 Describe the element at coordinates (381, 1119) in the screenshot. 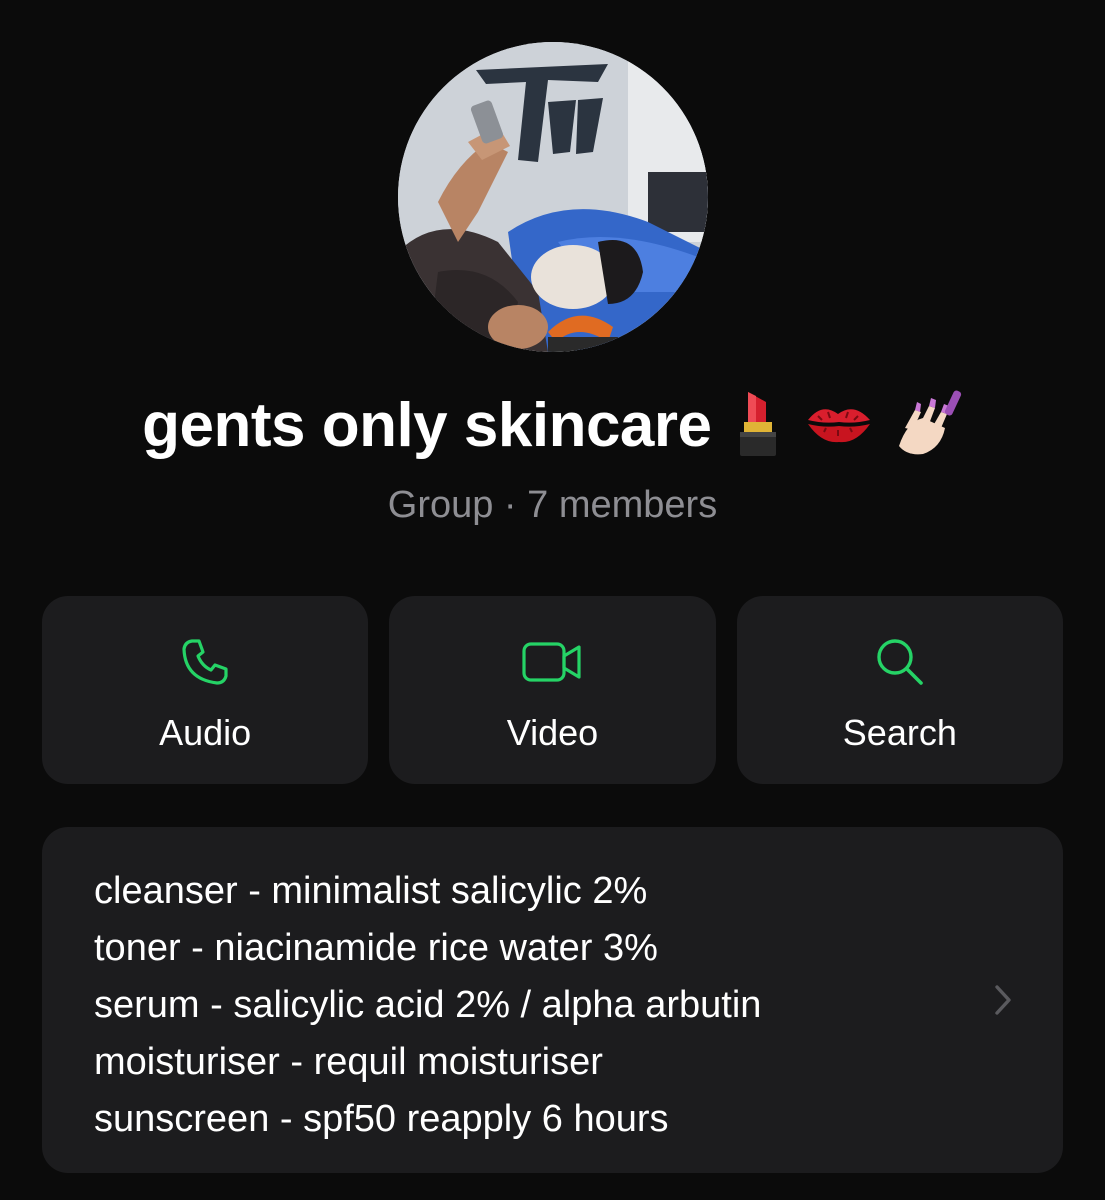

I see `description-line: sunscreen - spf50 reapply 6 hours` at that location.